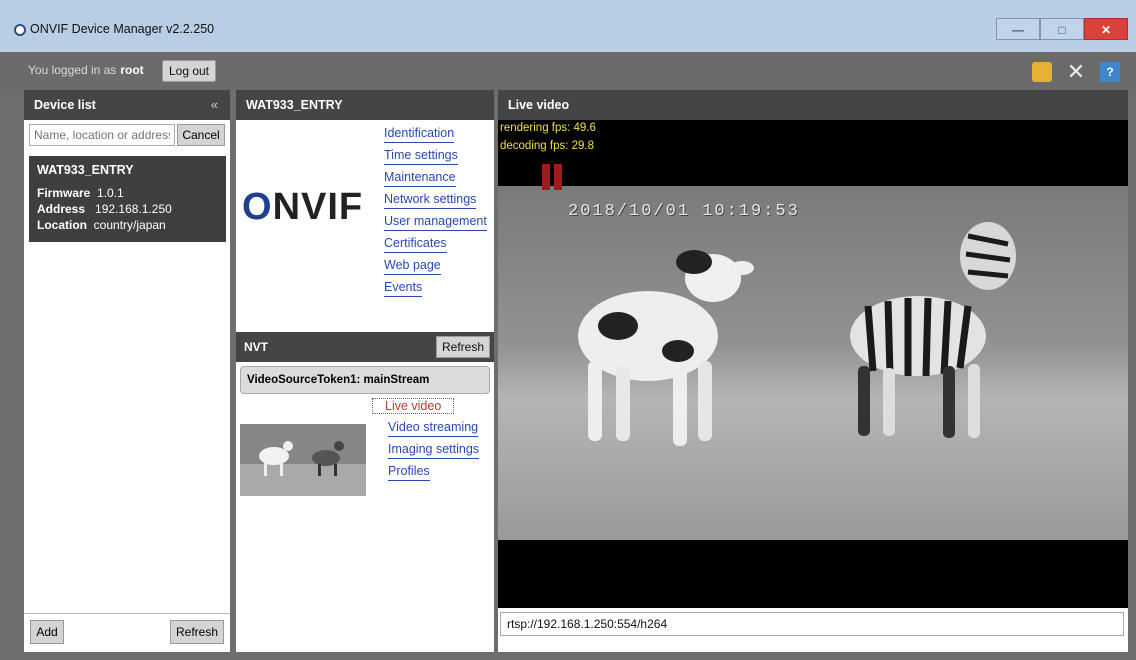 Image resolution: width=1136 pixels, height=660 pixels. I want to click on collapse-icon: «, so click(214, 105).